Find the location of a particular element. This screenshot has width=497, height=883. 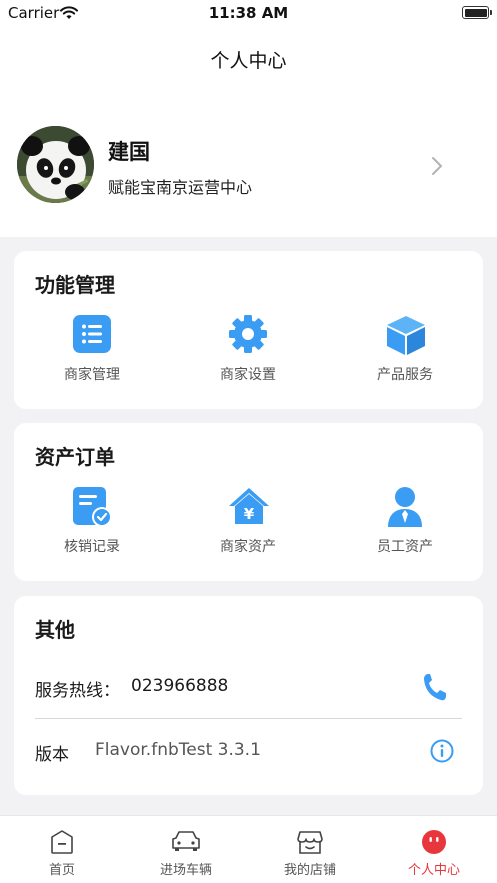

tab-my-store: 我的店铺 is located at coordinates (310, 849).